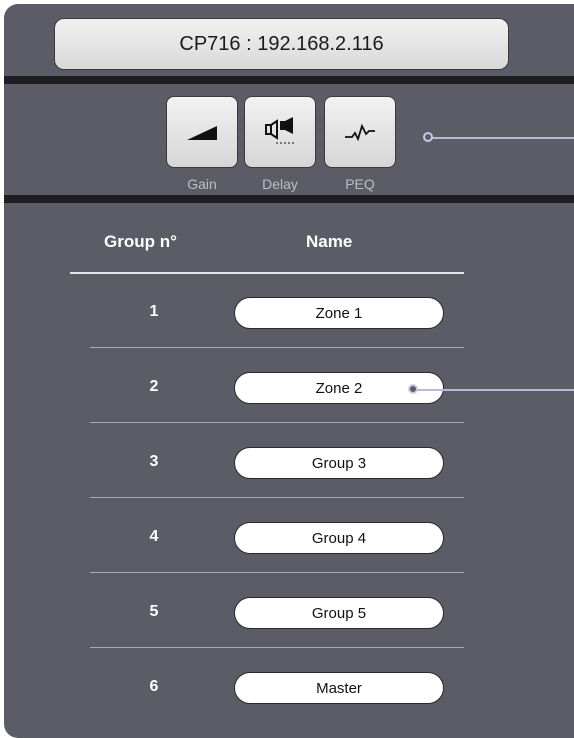  What do you see at coordinates (267, 562) in the screenshot?
I see `group-row-4: 4 Group 4` at bounding box center [267, 562].